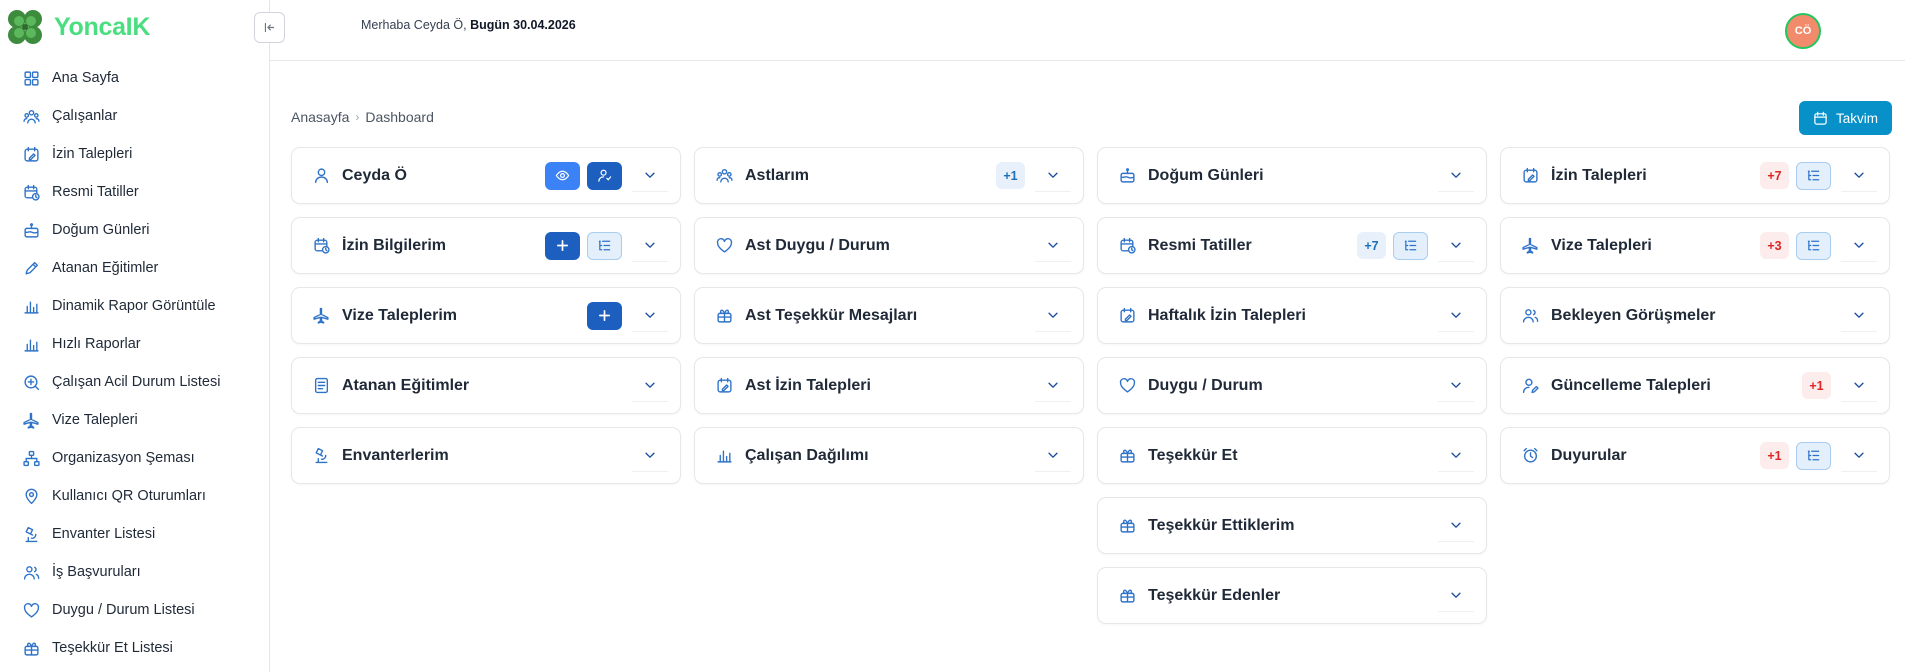 Image resolution: width=1905 pixels, height=672 pixels. What do you see at coordinates (31, 534) in the screenshot?
I see `microscope-icon` at bounding box center [31, 534].